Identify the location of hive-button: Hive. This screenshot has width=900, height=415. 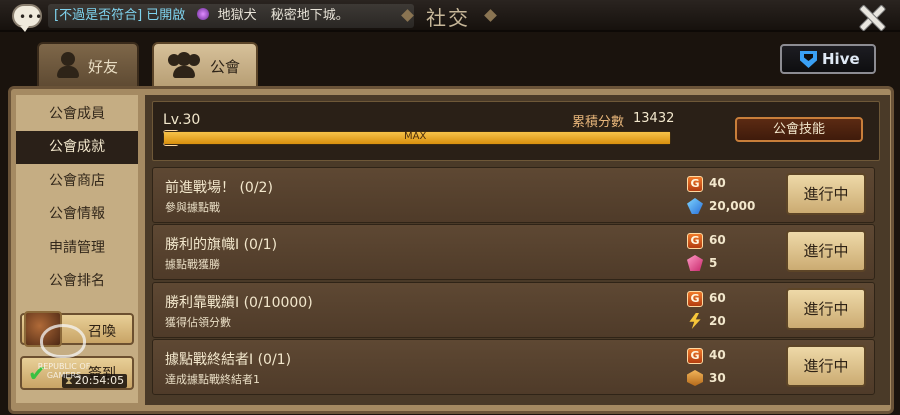
(828, 59).